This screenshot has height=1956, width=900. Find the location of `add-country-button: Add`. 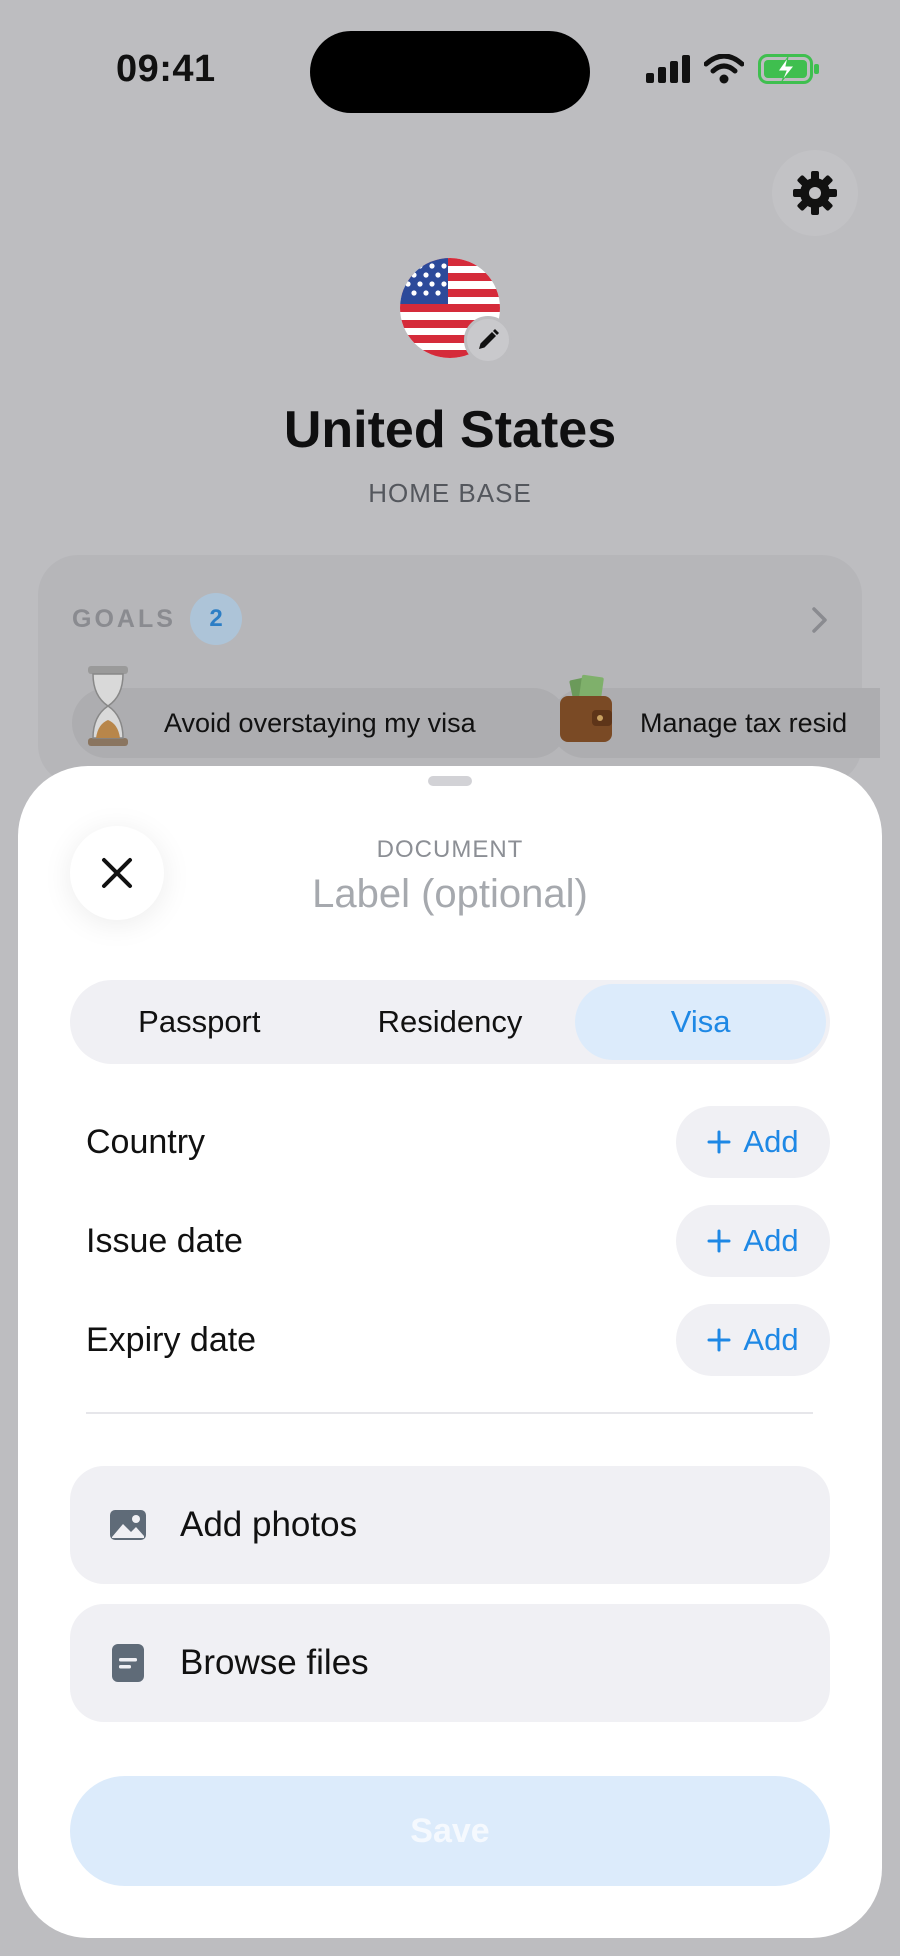

add-country-button: Add is located at coordinates (753, 1142).